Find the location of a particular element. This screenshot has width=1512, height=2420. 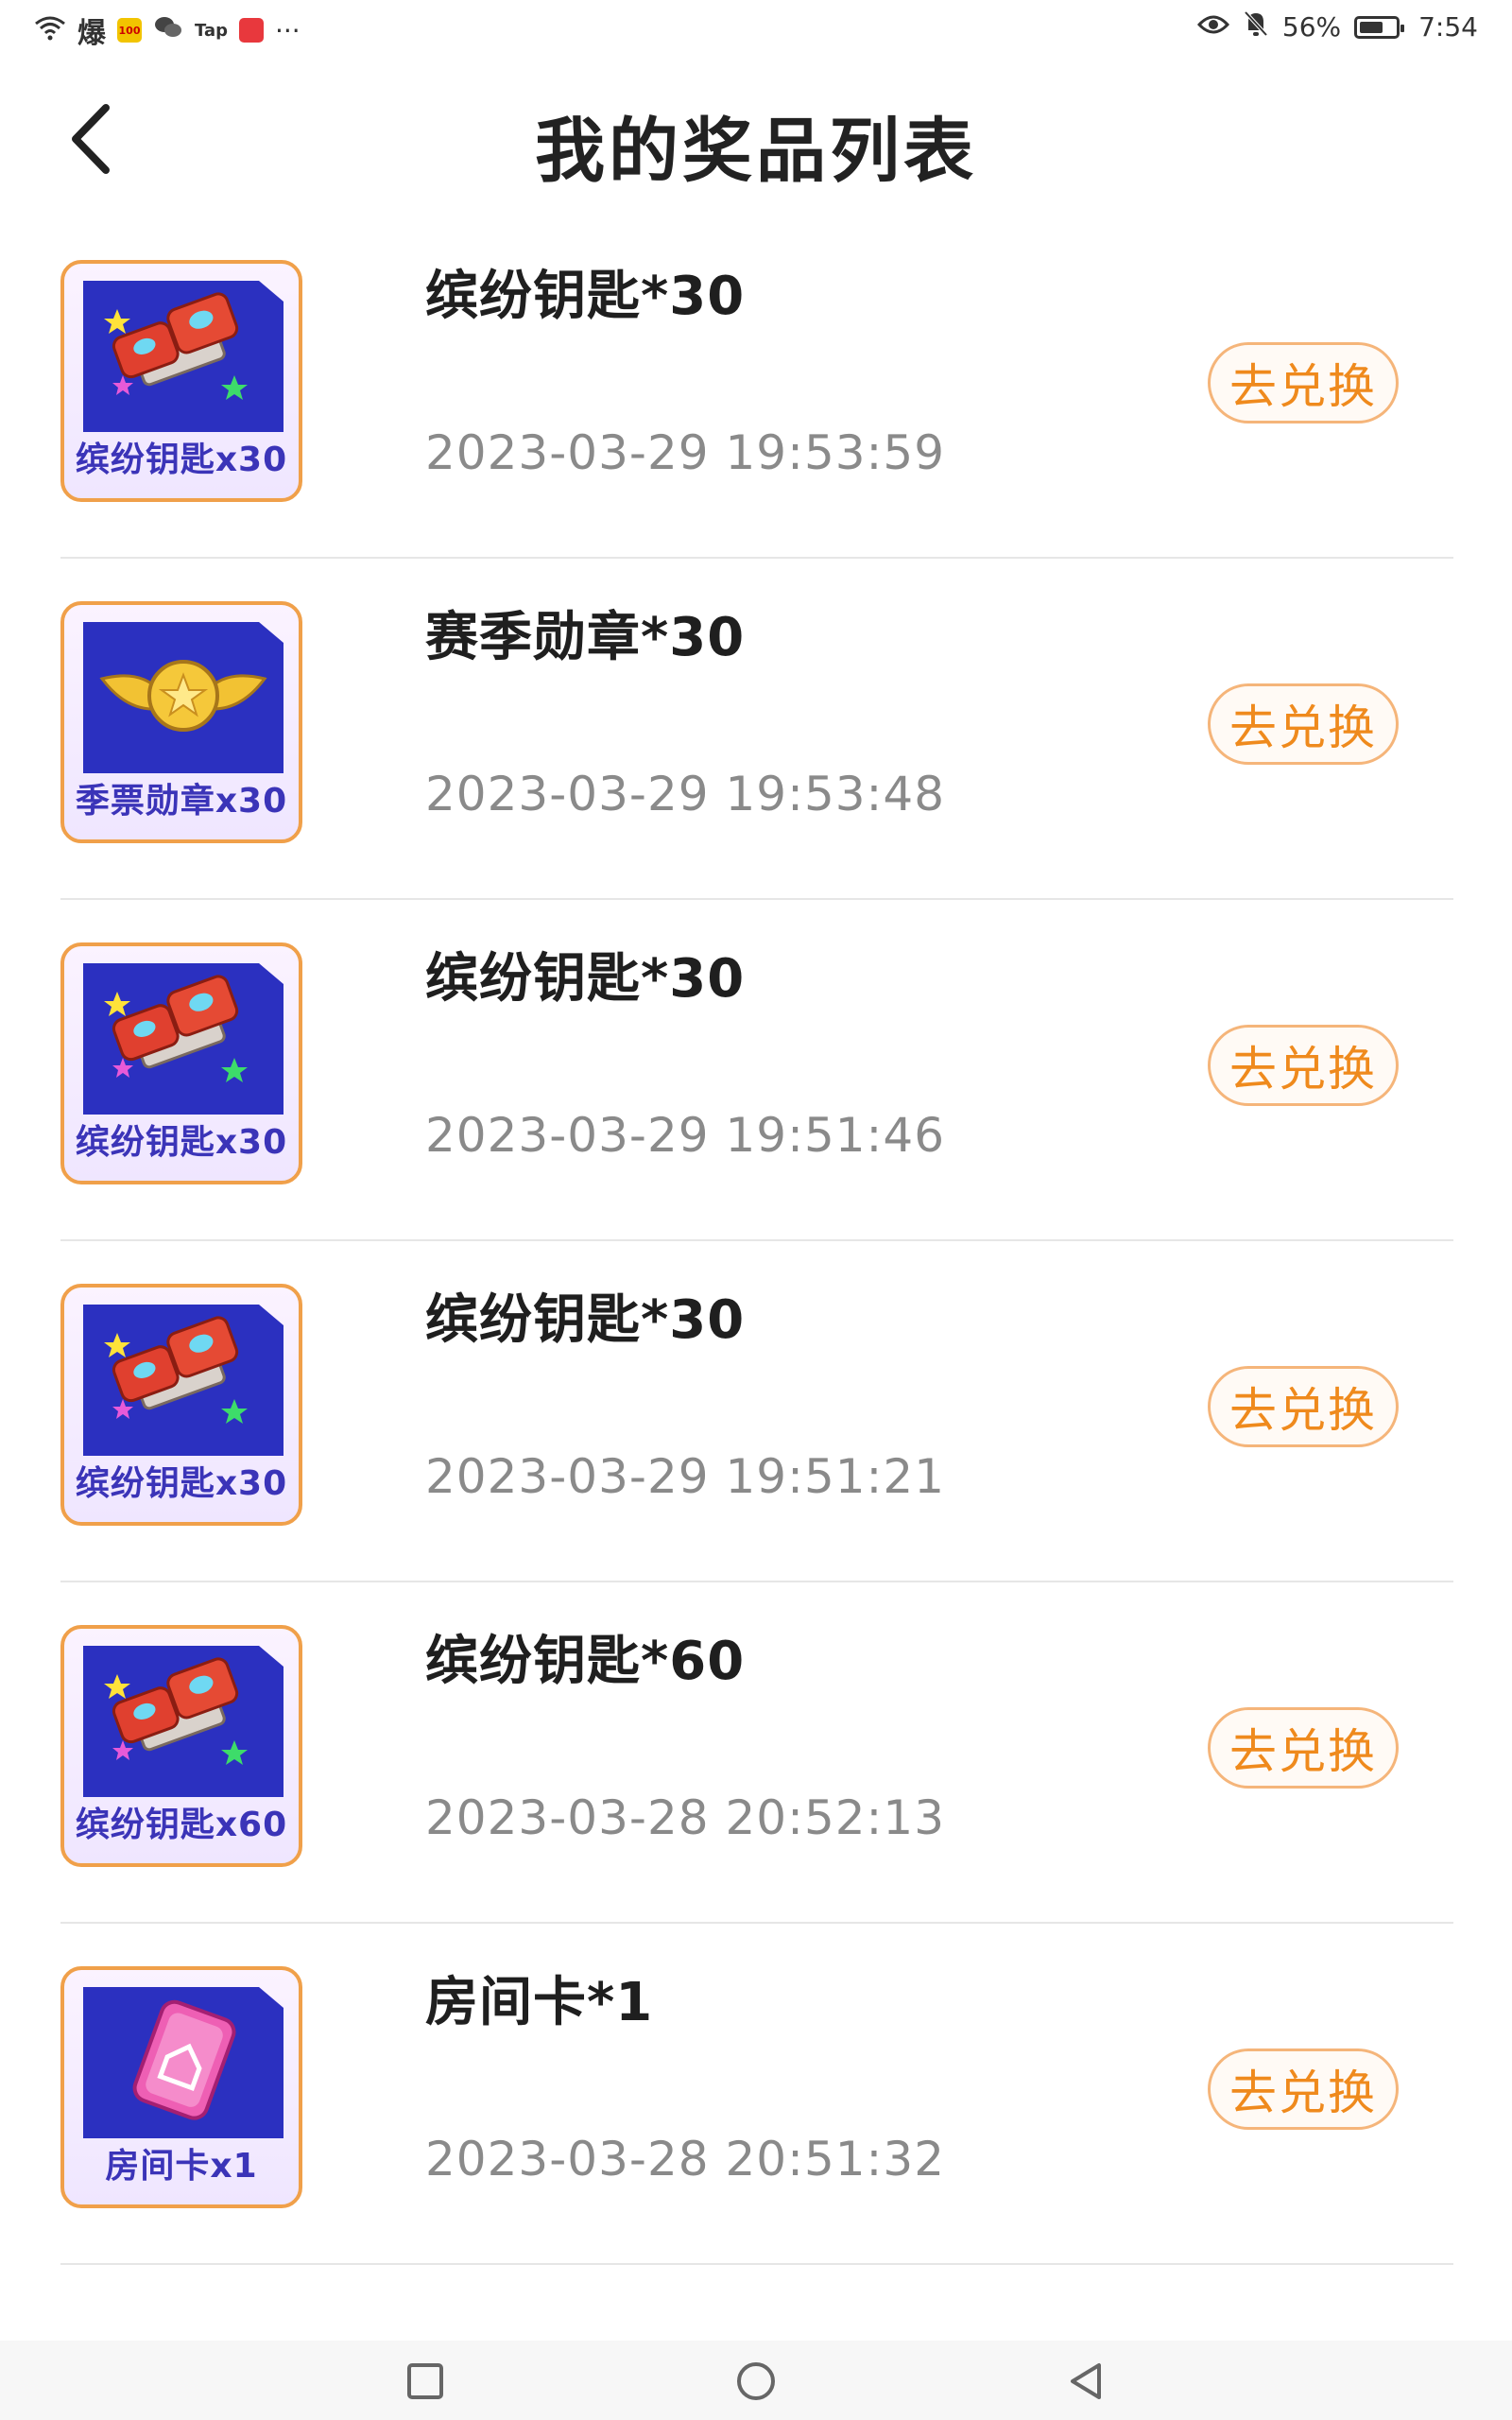

status-left: 爆 100 Tap ··· is located at coordinates (167, 30).